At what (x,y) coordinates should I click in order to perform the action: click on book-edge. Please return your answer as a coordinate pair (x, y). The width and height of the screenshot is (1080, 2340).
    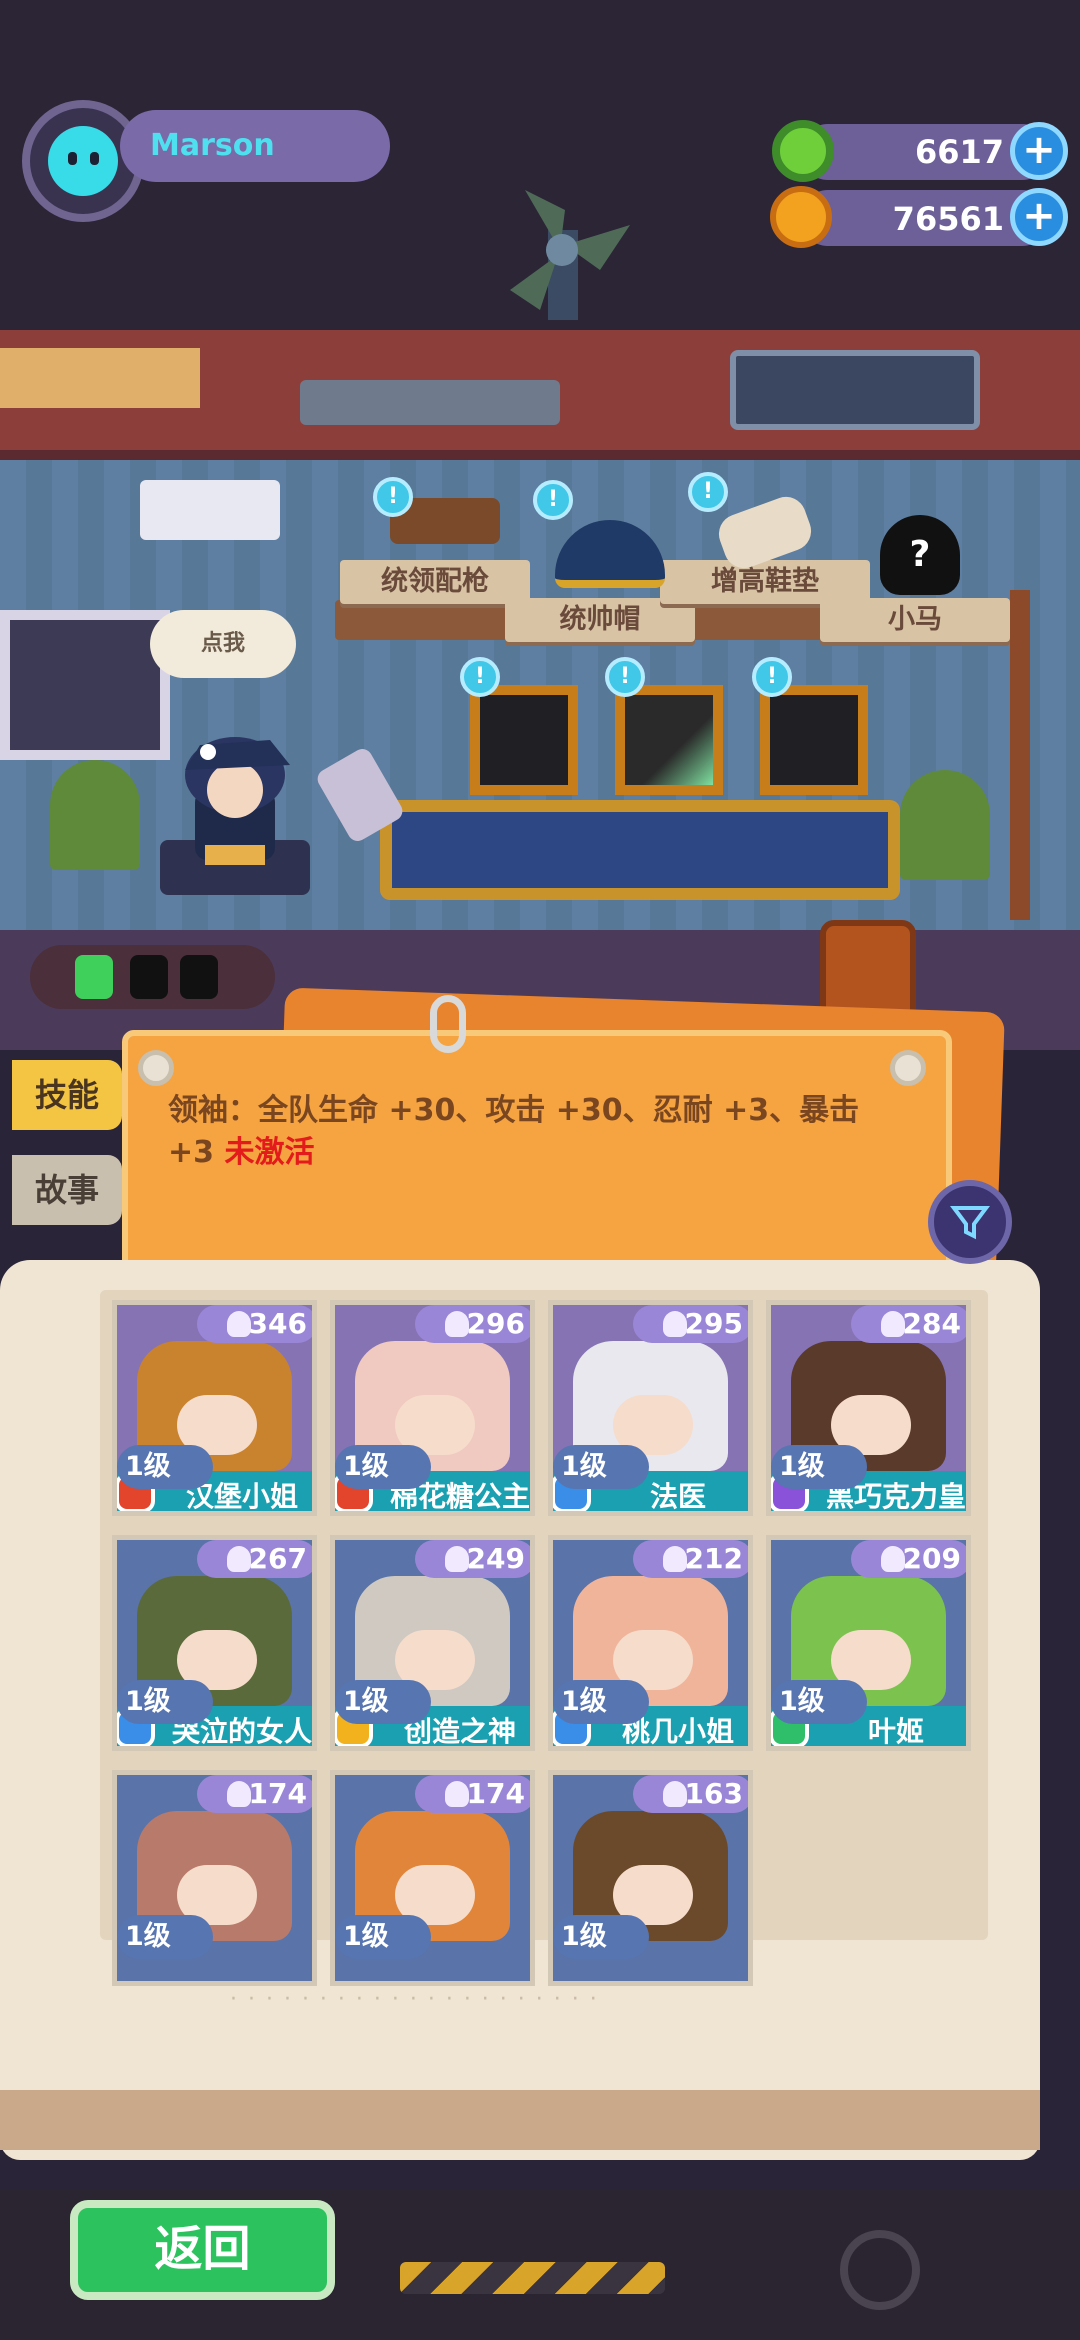
    Looking at the image, I should click on (520, 2120).